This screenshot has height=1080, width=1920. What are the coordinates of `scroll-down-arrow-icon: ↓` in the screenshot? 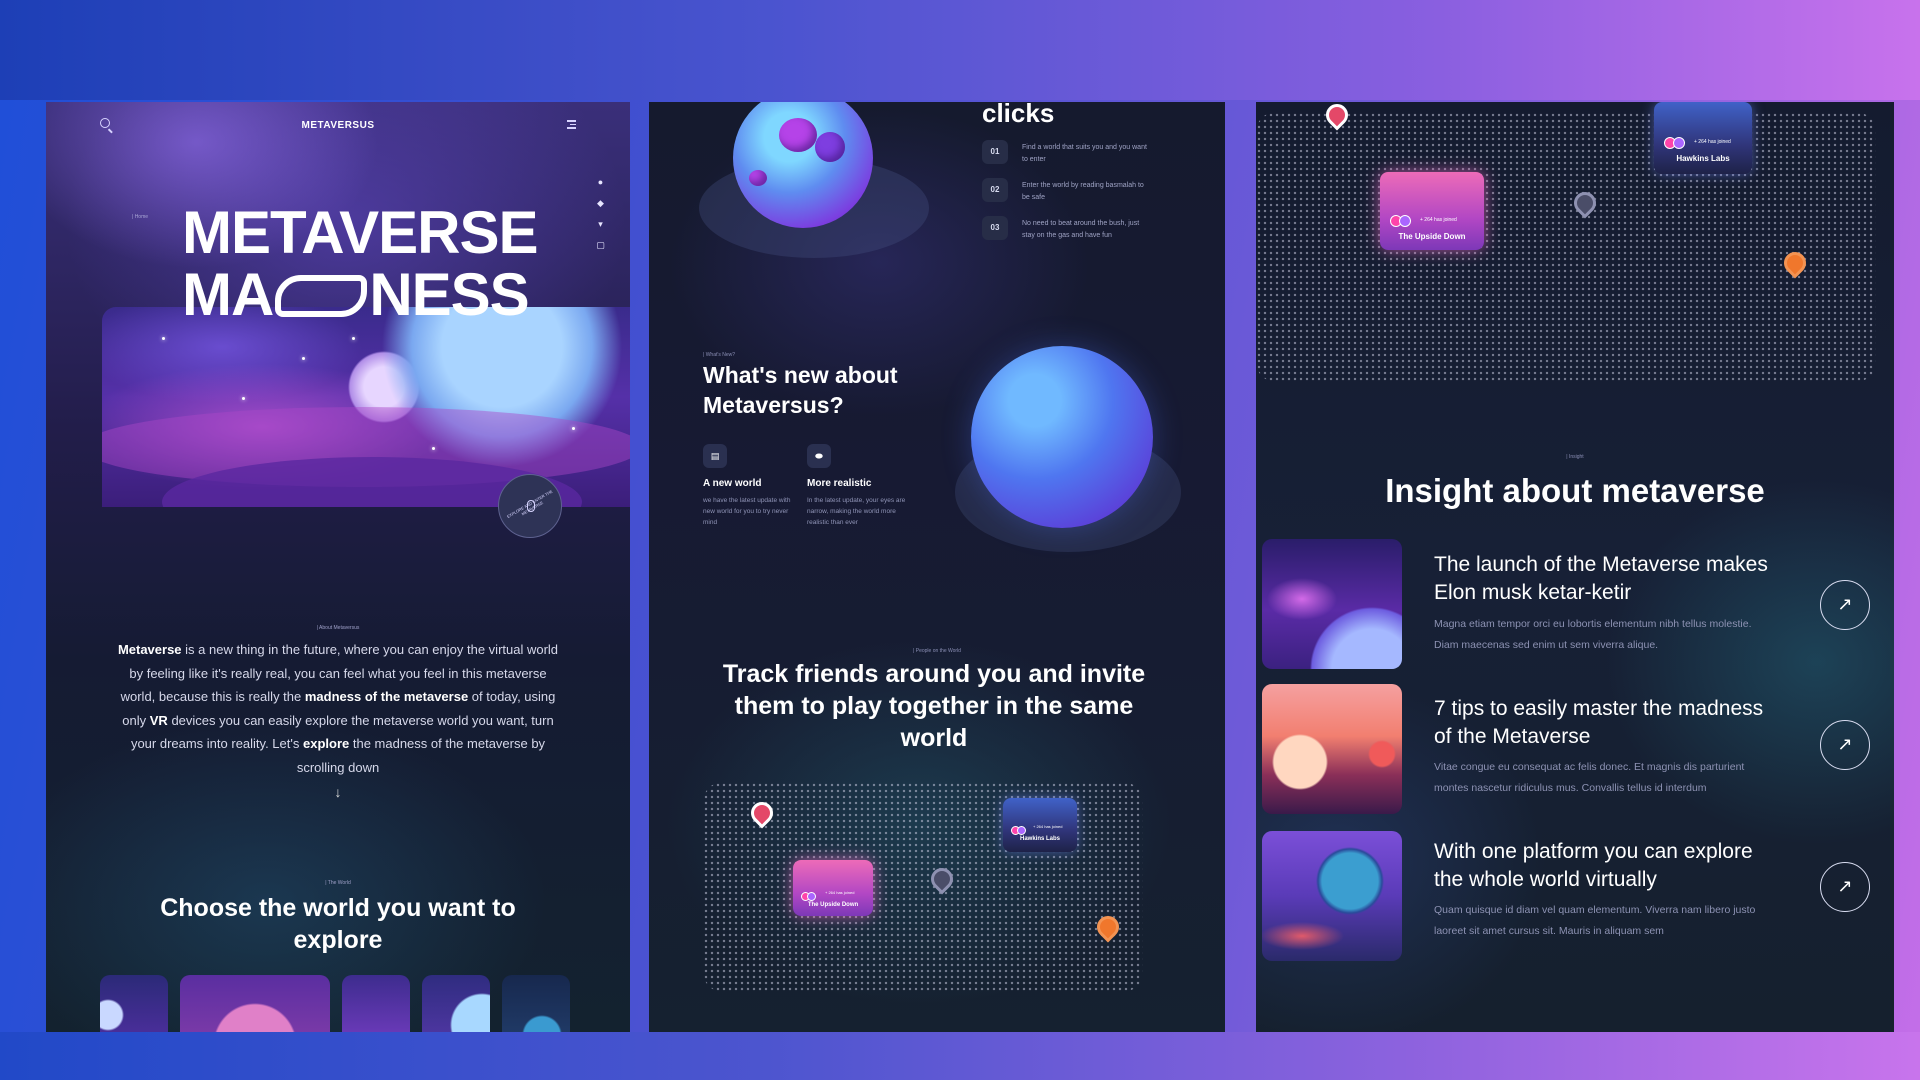 It's located at (338, 792).